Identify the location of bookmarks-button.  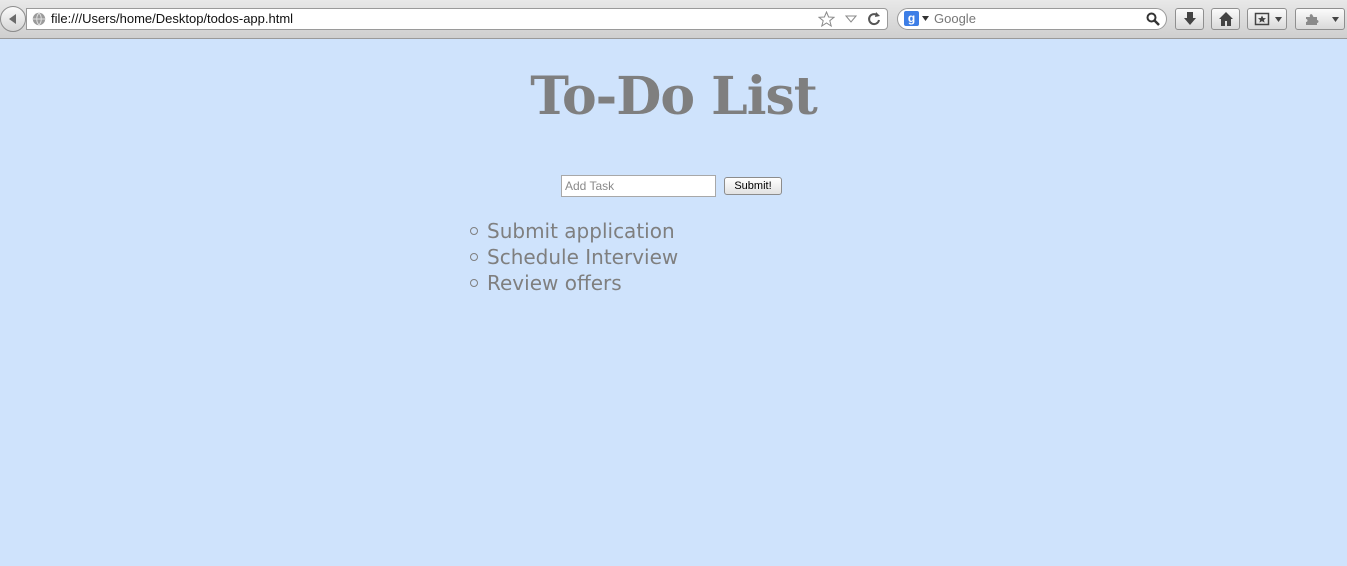
(1267, 19).